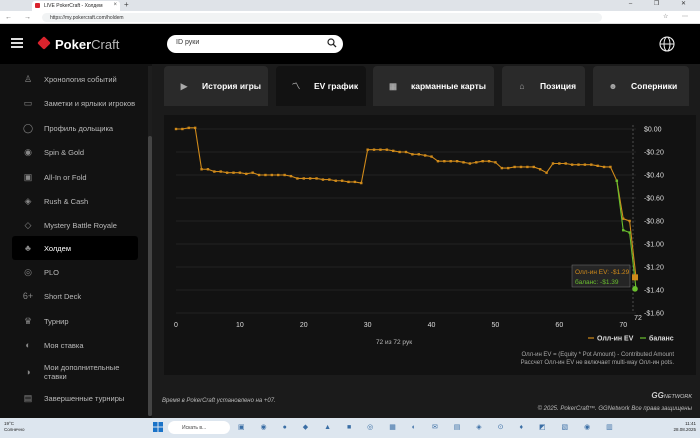 Image resolution: width=700 pixels, height=438 pixels. Describe the element at coordinates (219, 401) in the screenshot. I see `timezone-note: Время в PokerCraft установлено на +07.` at that location.